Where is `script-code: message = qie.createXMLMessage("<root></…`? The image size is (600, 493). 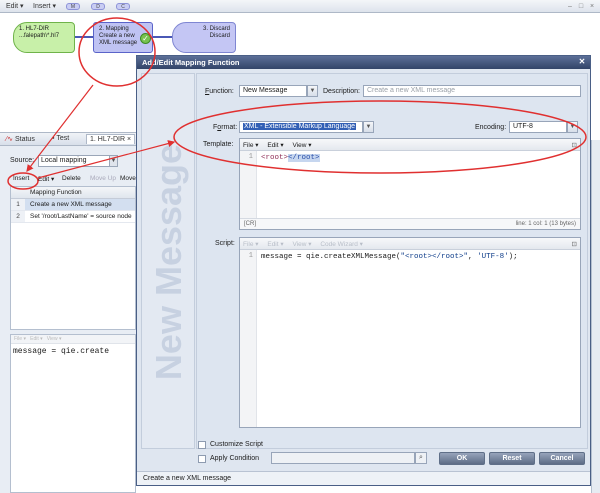
script-code: message = qie.createXMLMessage("<root></… is located at coordinates (389, 257).